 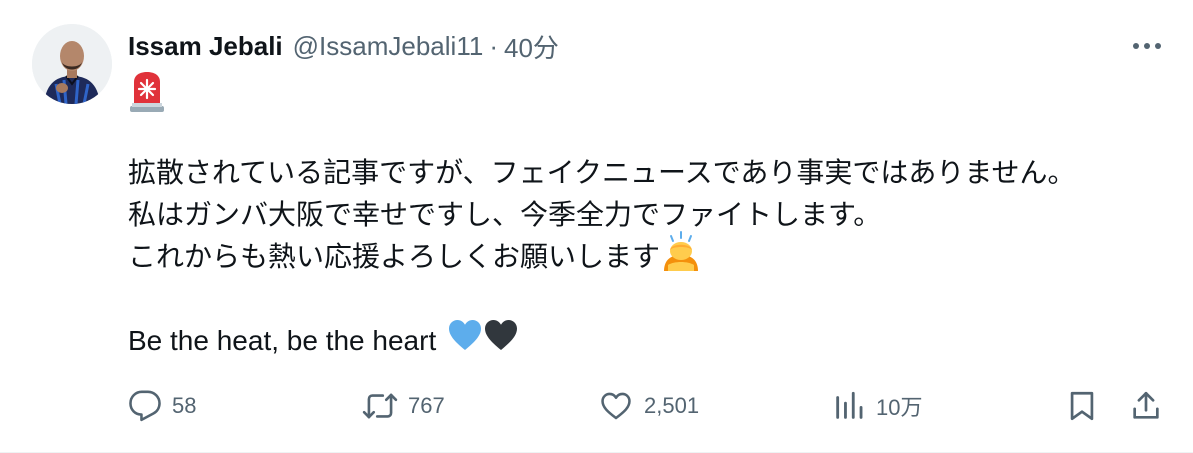 I want to click on person-bowing-emoji, so click(x=681, y=257).